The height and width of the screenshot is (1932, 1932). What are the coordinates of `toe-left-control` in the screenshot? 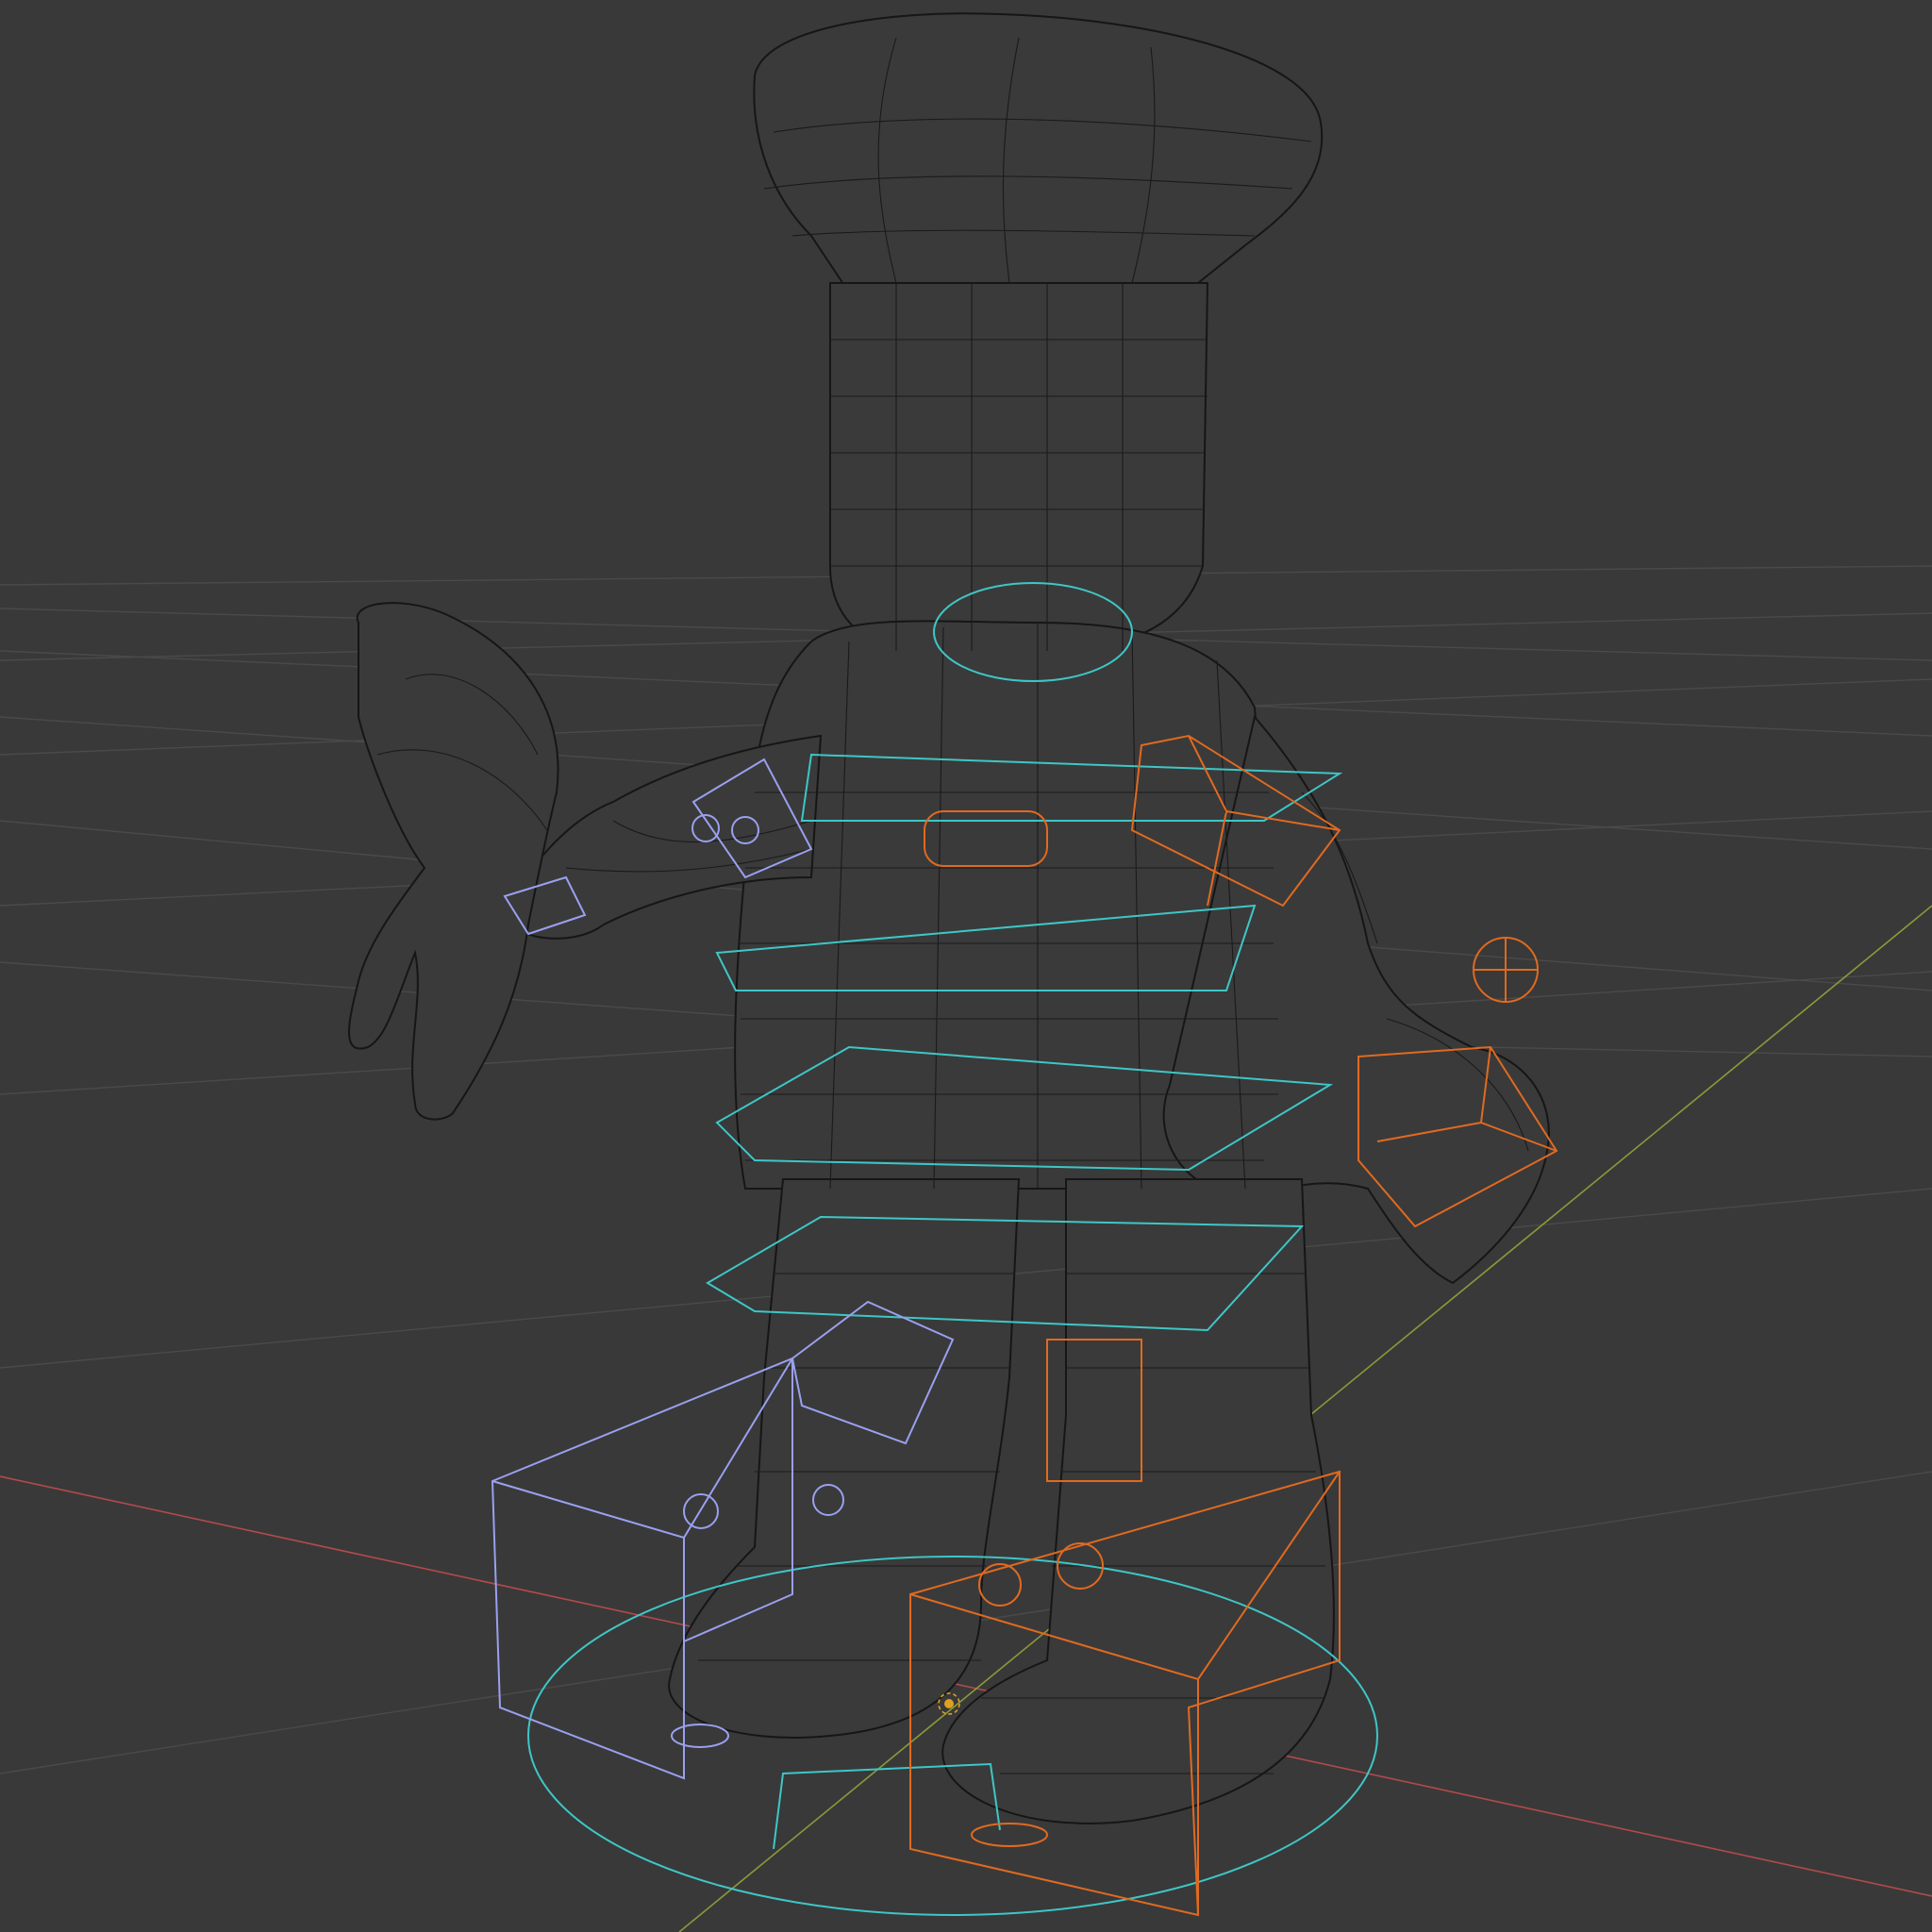 It's located at (1010, 1835).